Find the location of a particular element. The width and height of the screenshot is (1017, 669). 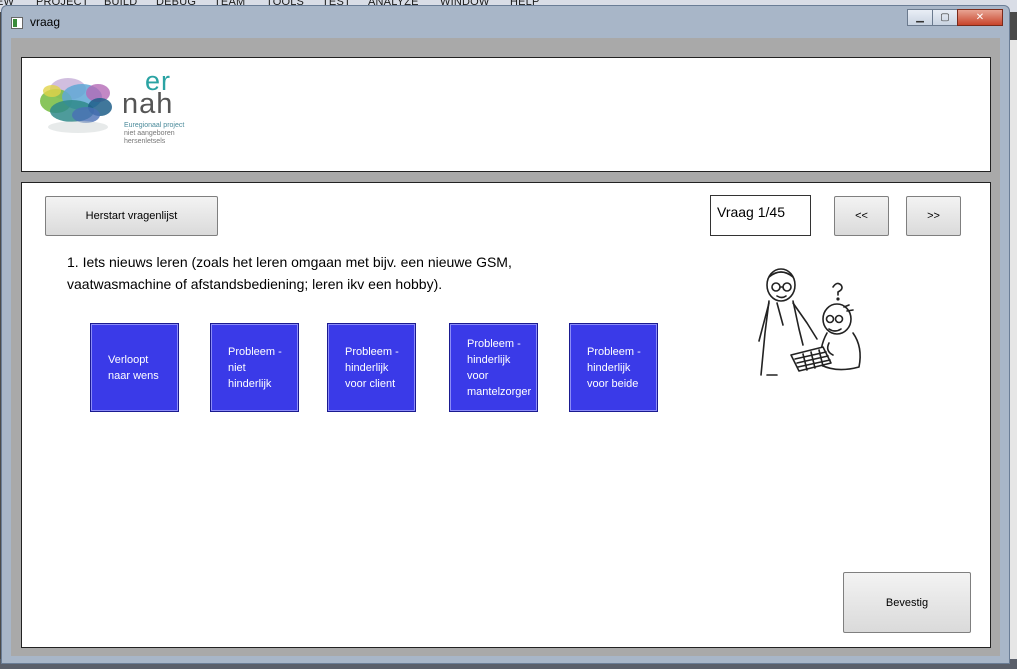

logo-subtitle-line: Euregionaal project is located at coordinates (154, 125).